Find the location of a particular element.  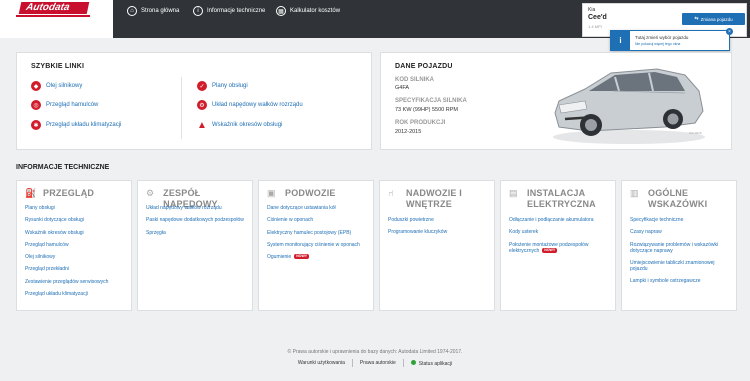

quick-link-air-conditioning: ✱ Przegląd układu klimatyzacji is located at coordinates (76, 125).